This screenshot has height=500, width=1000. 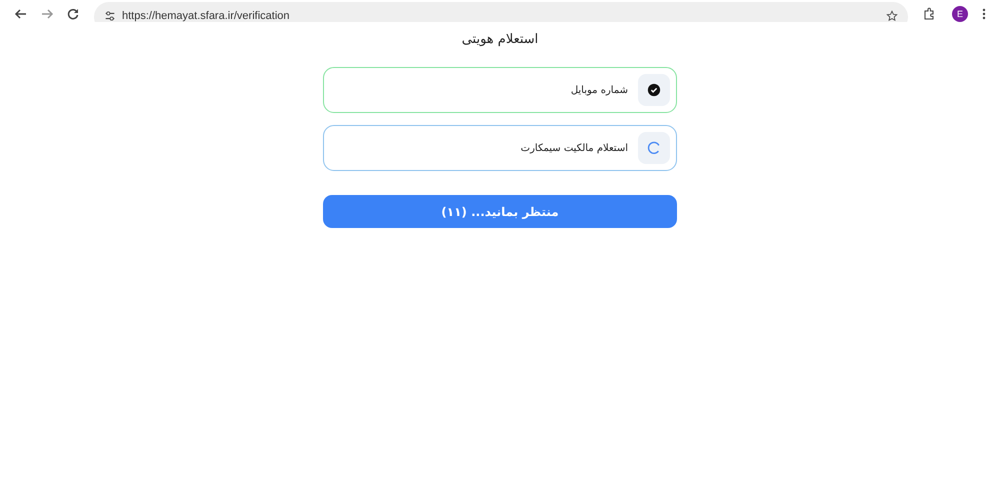 I want to click on check-icon, so click(x=654, y=90).